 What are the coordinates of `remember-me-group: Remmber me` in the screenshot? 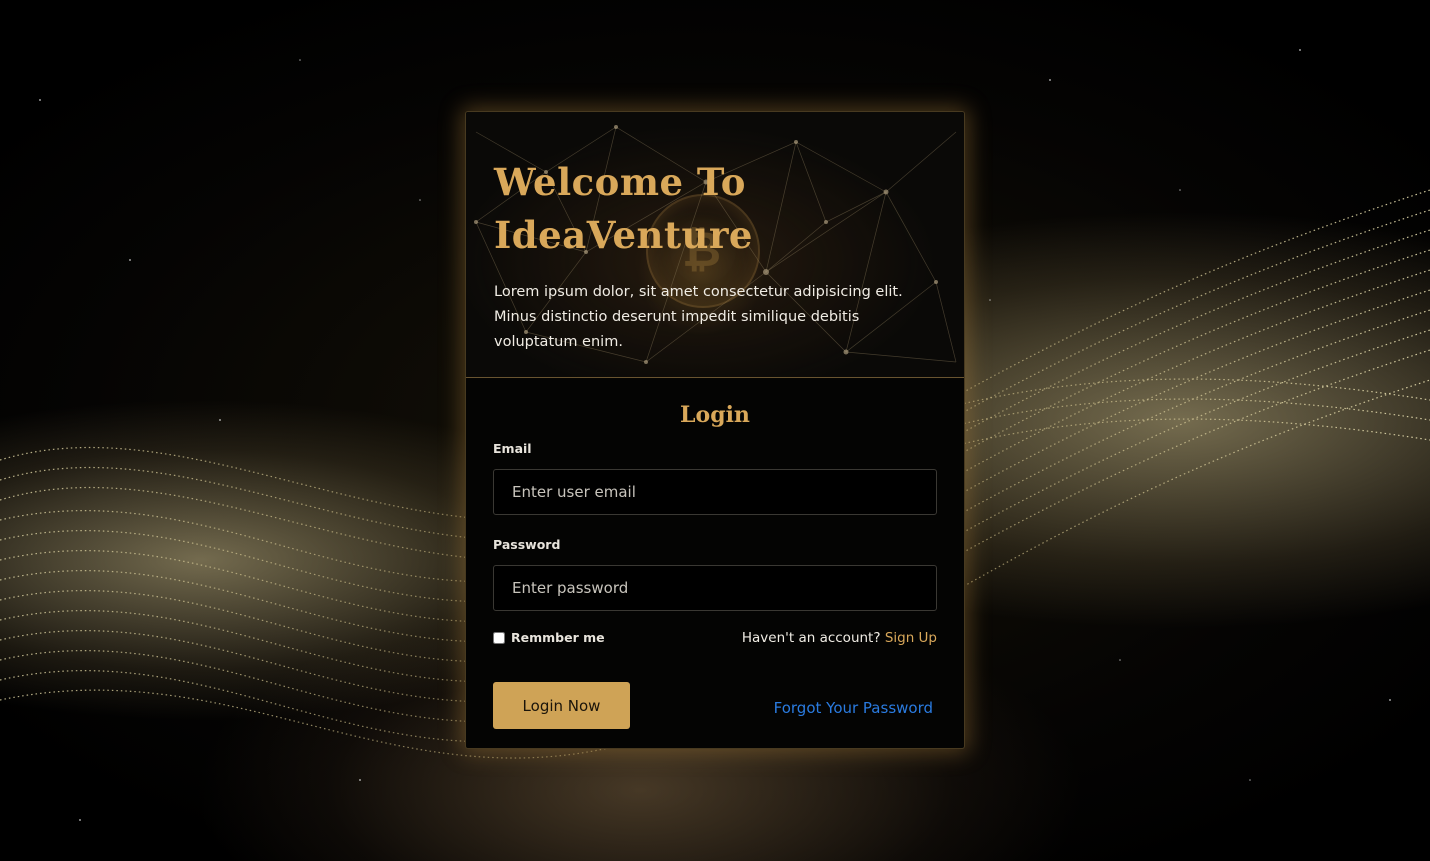 It's located at (549, 637).